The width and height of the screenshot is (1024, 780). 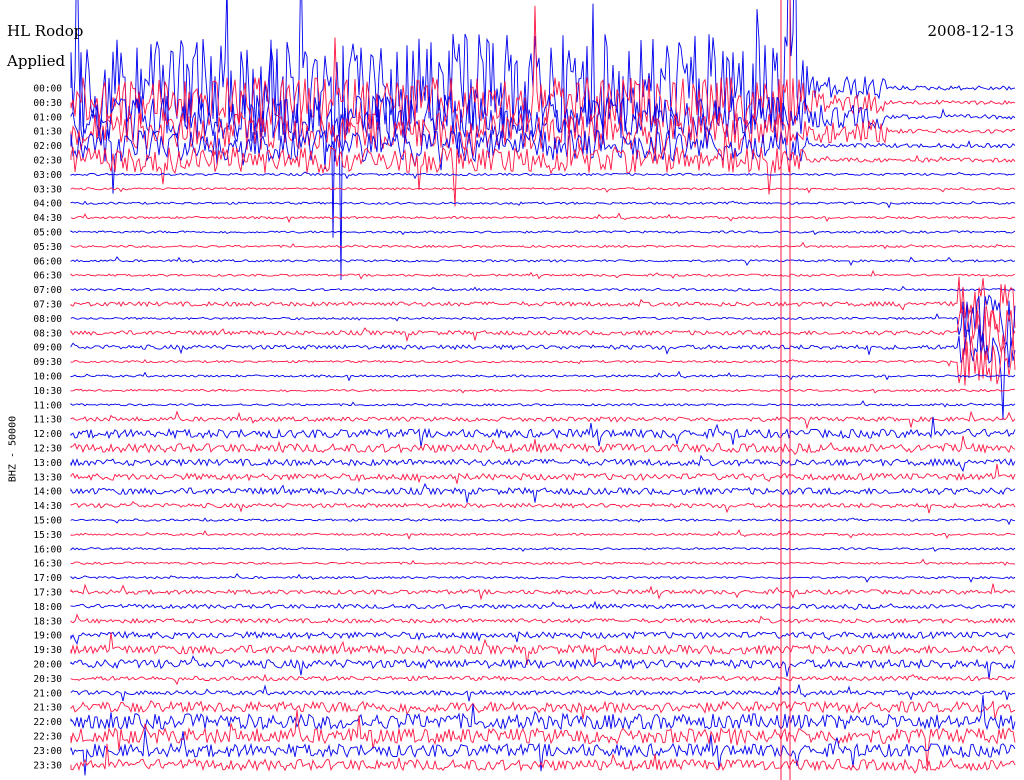 I want to click on row-time-label: 12:30, so click(x=47, y=449).